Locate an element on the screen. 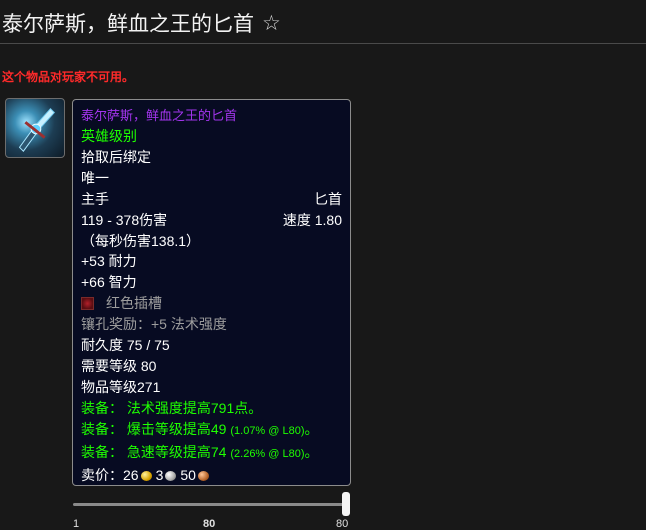  equip-haste: 装备： 急速等级提高74 (2.26% @ L80)。 is located at coordinates (211, 453).